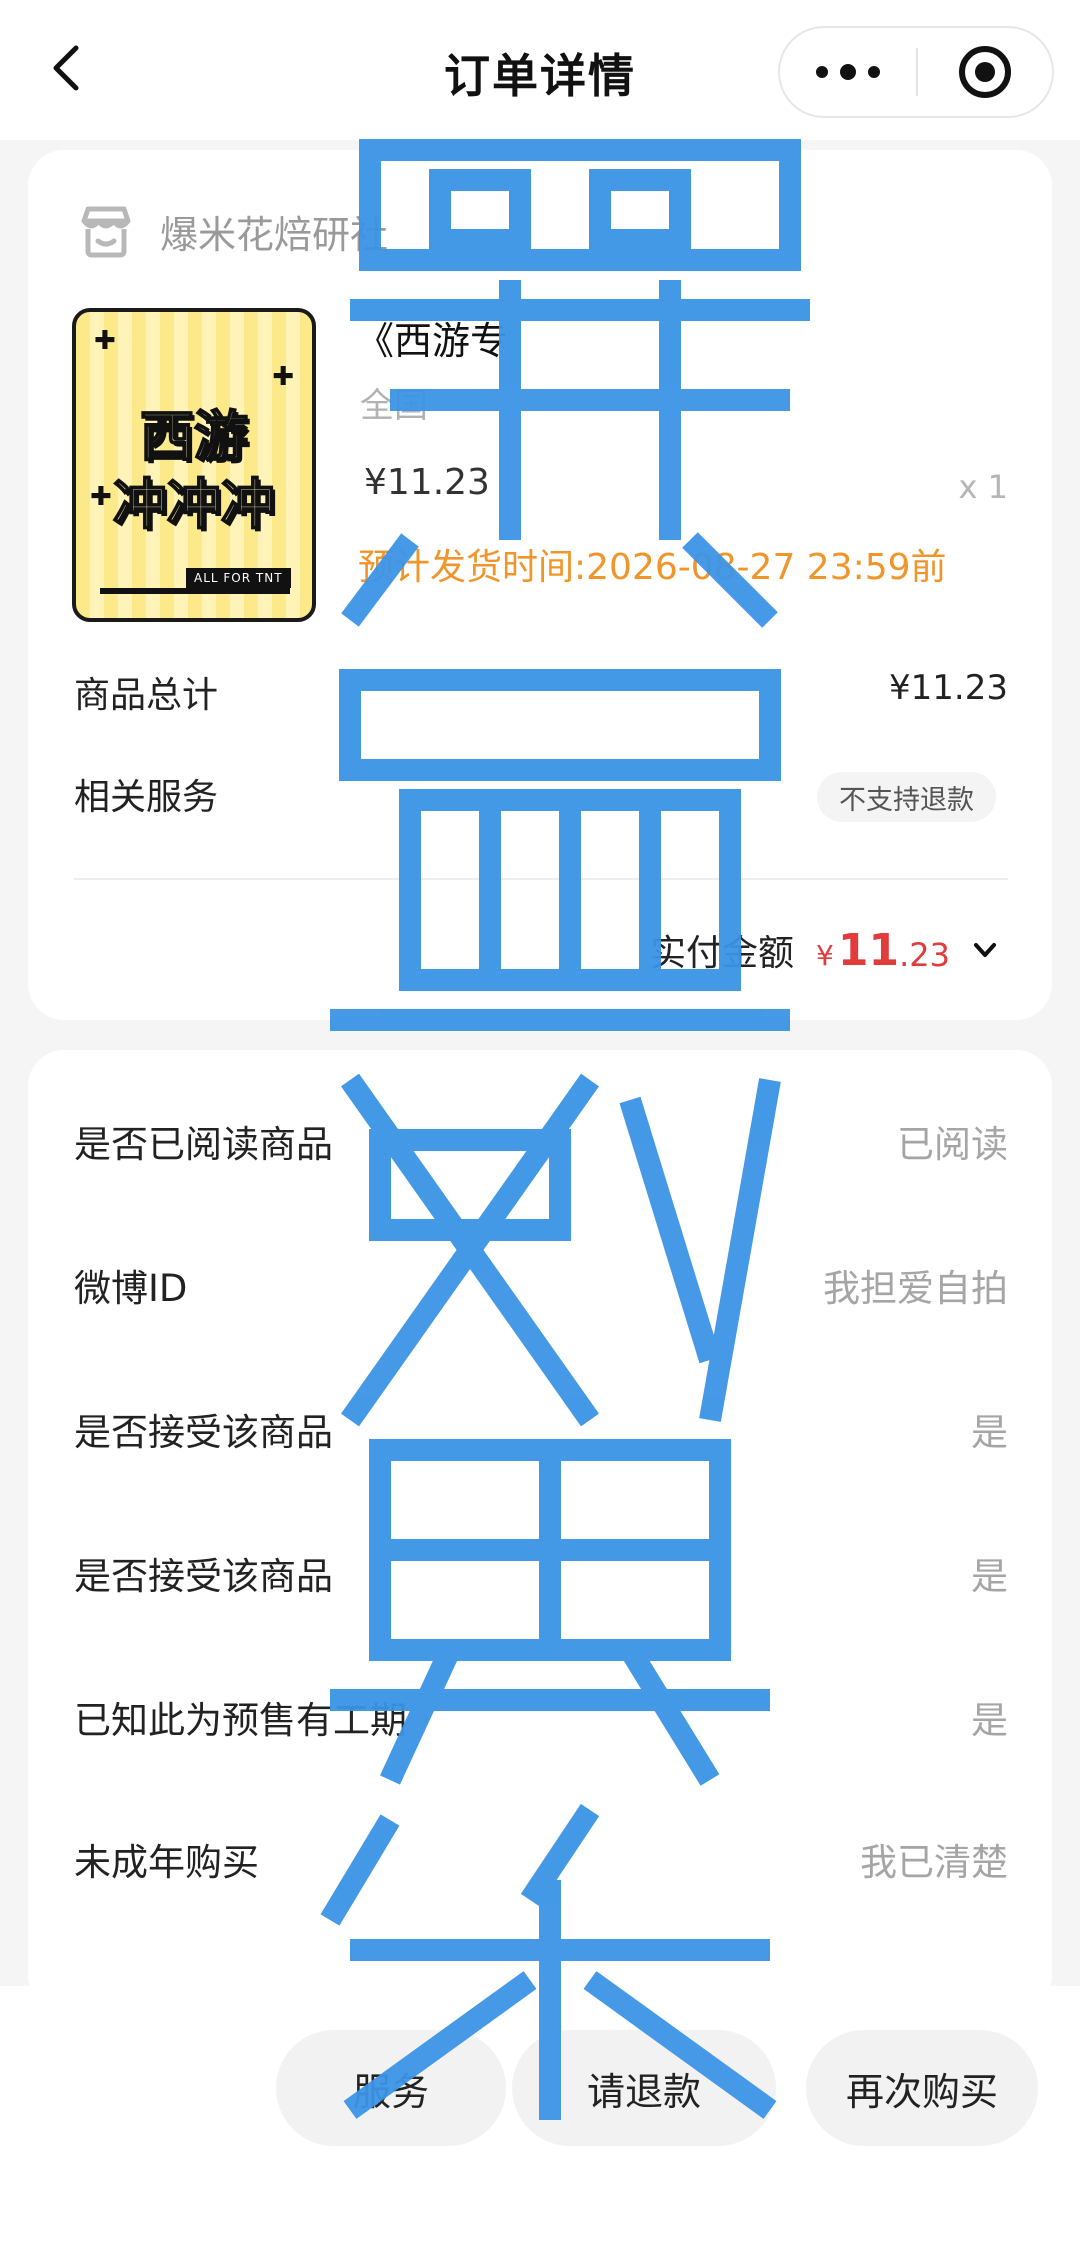  I want to click on rebuy-button: 再次购买, so click(922, 2088).